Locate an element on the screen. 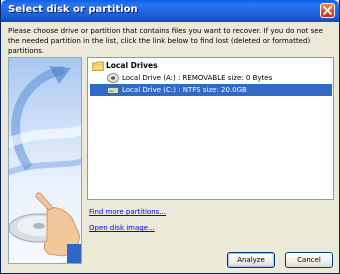 This screenshot has width=340, height=274. tree-item-drive-c: Local Drive (C:) : NTFS size: 20.0GB is located at coordinates (211, 90).